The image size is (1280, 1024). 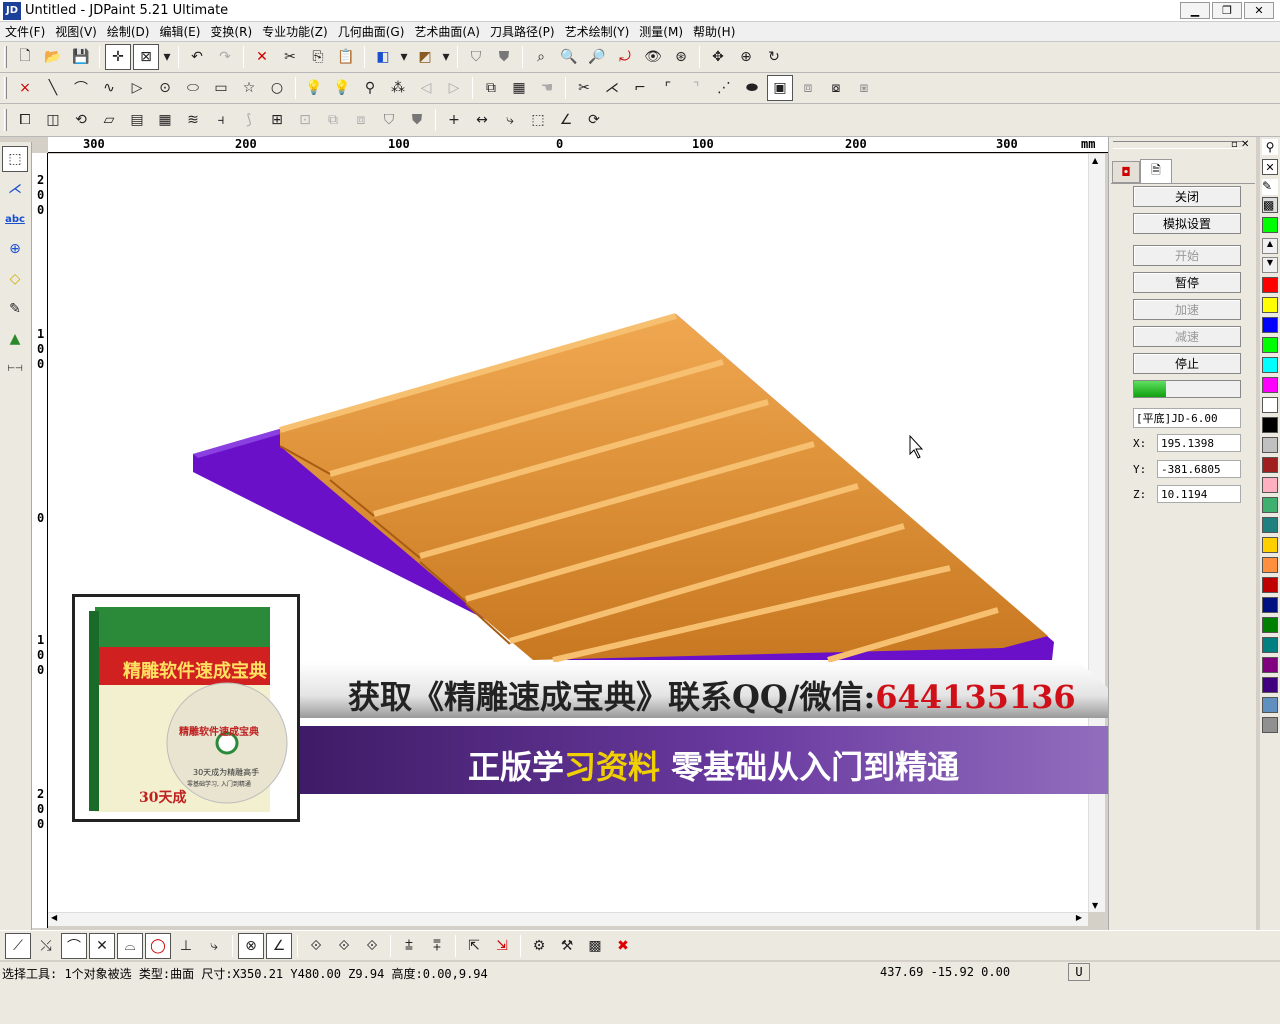 I want to click on zoom-in-icon: 🔎, so click(x=597, y=57).